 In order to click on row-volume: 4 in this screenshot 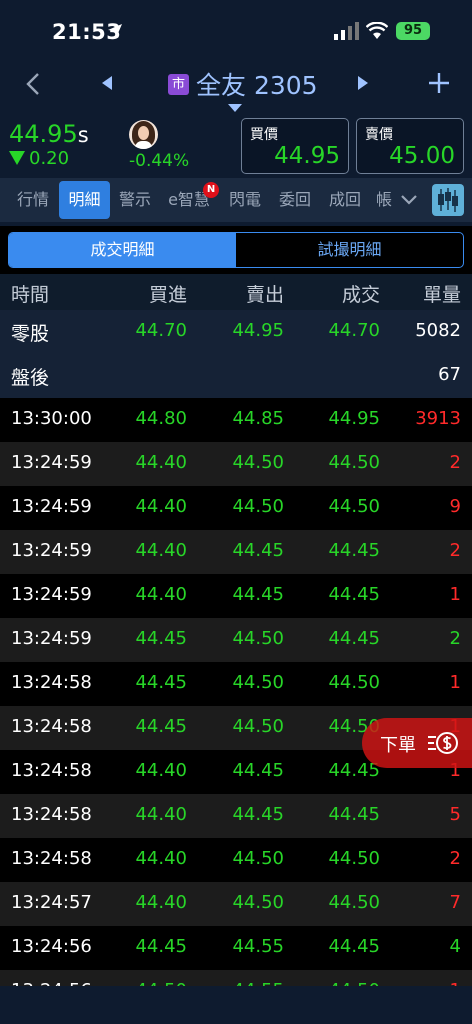, I will do `click(455, 946)`.